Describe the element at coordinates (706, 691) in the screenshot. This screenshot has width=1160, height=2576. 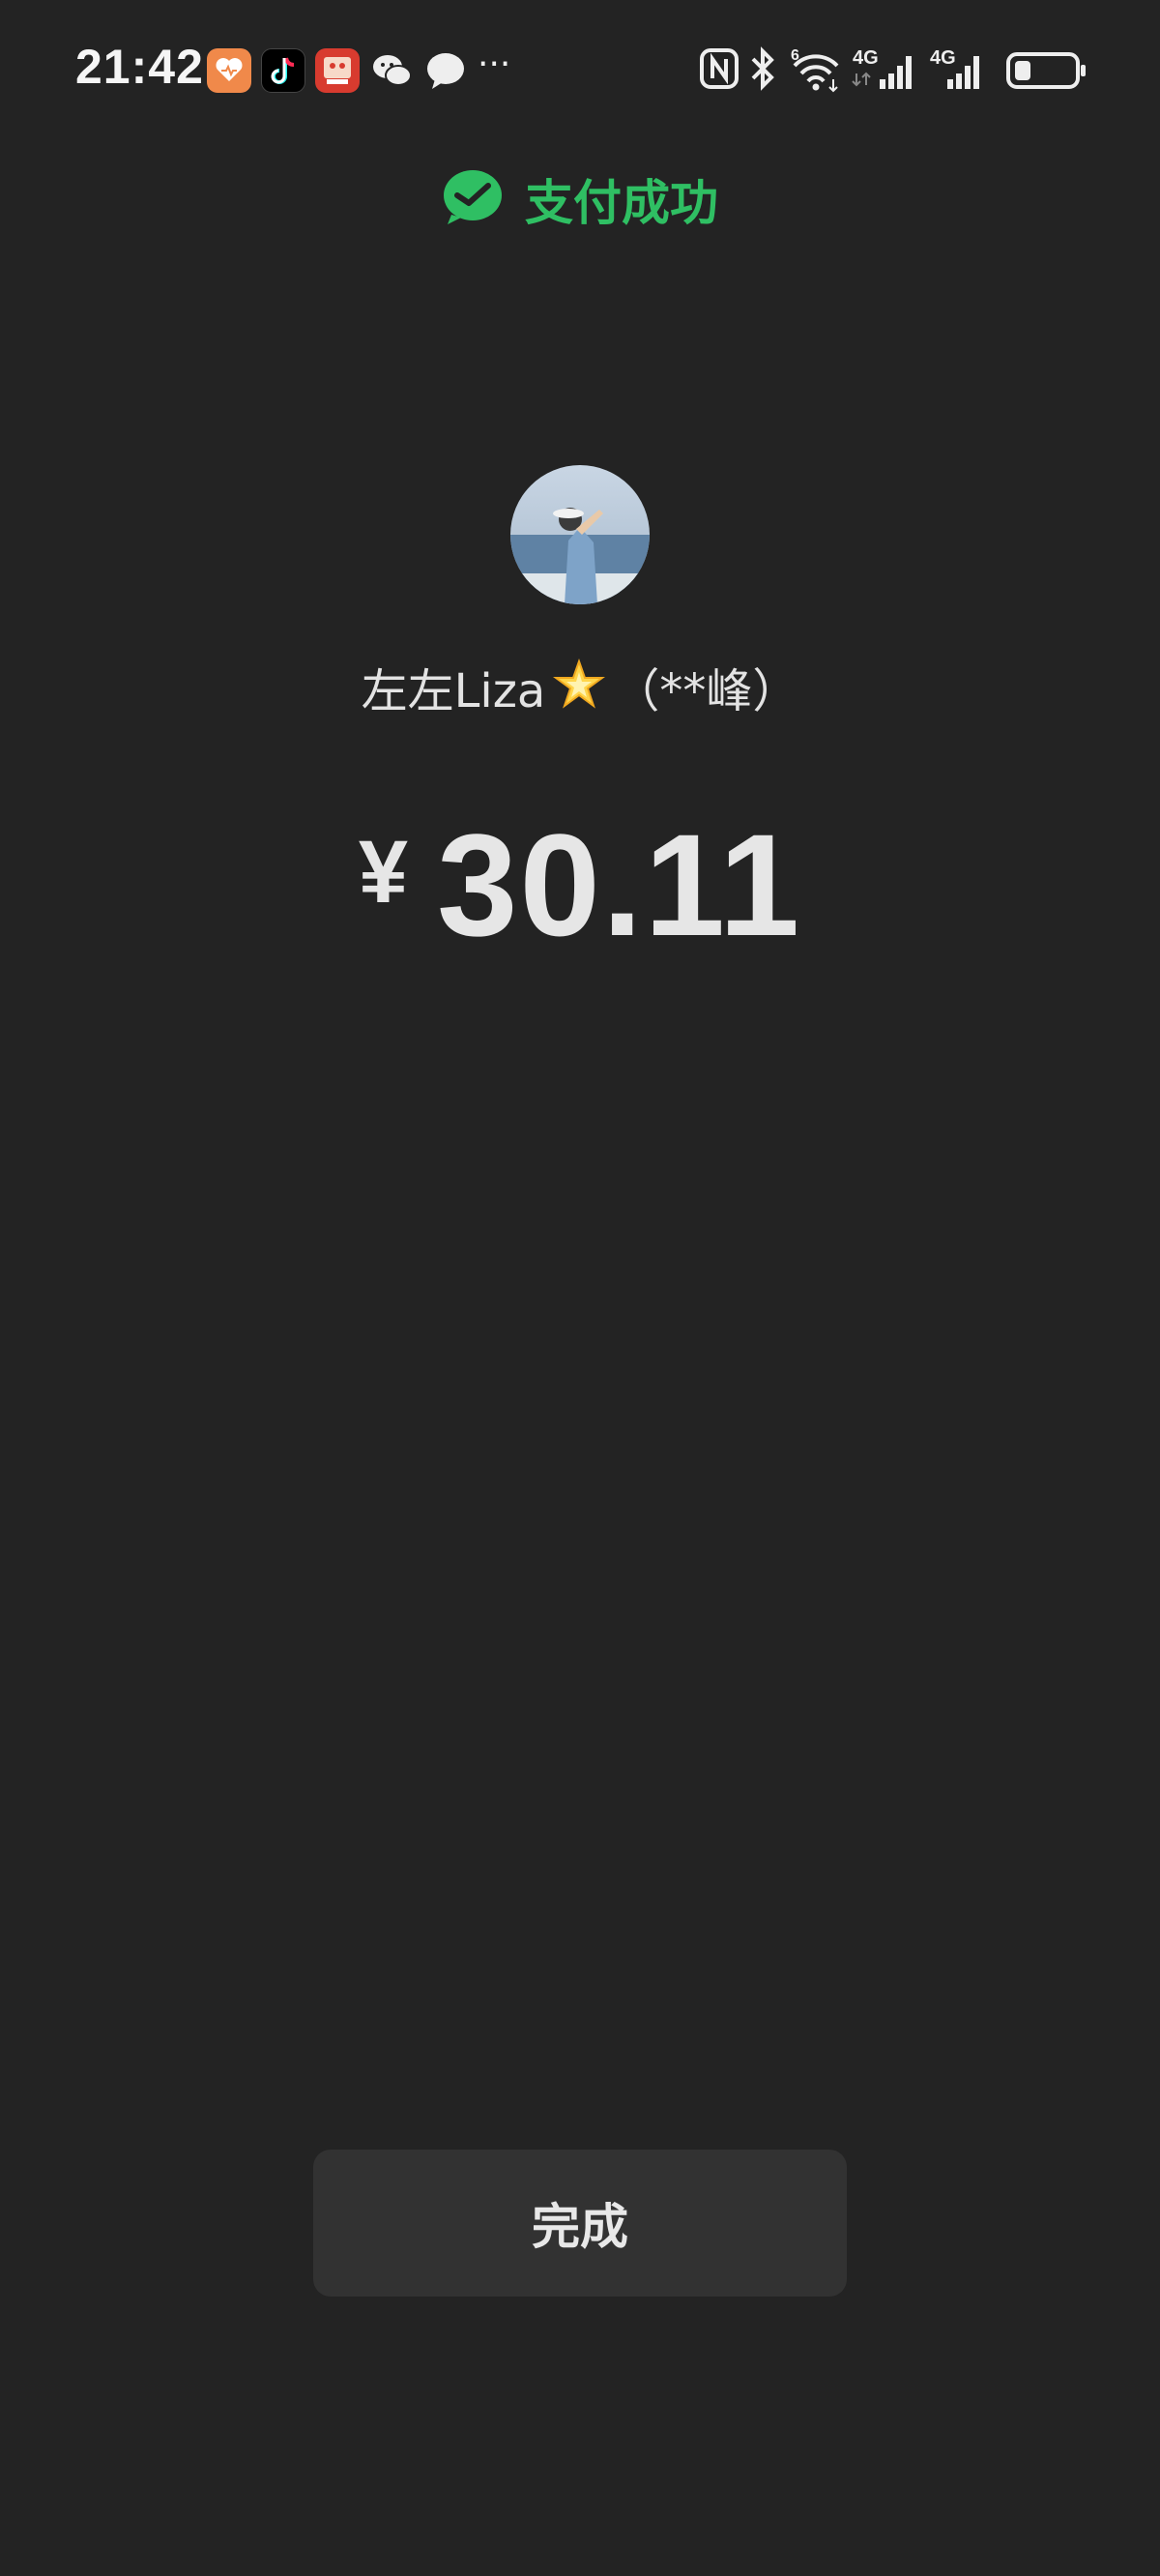
I see `payee-masked-name: （**峰）` at that location.